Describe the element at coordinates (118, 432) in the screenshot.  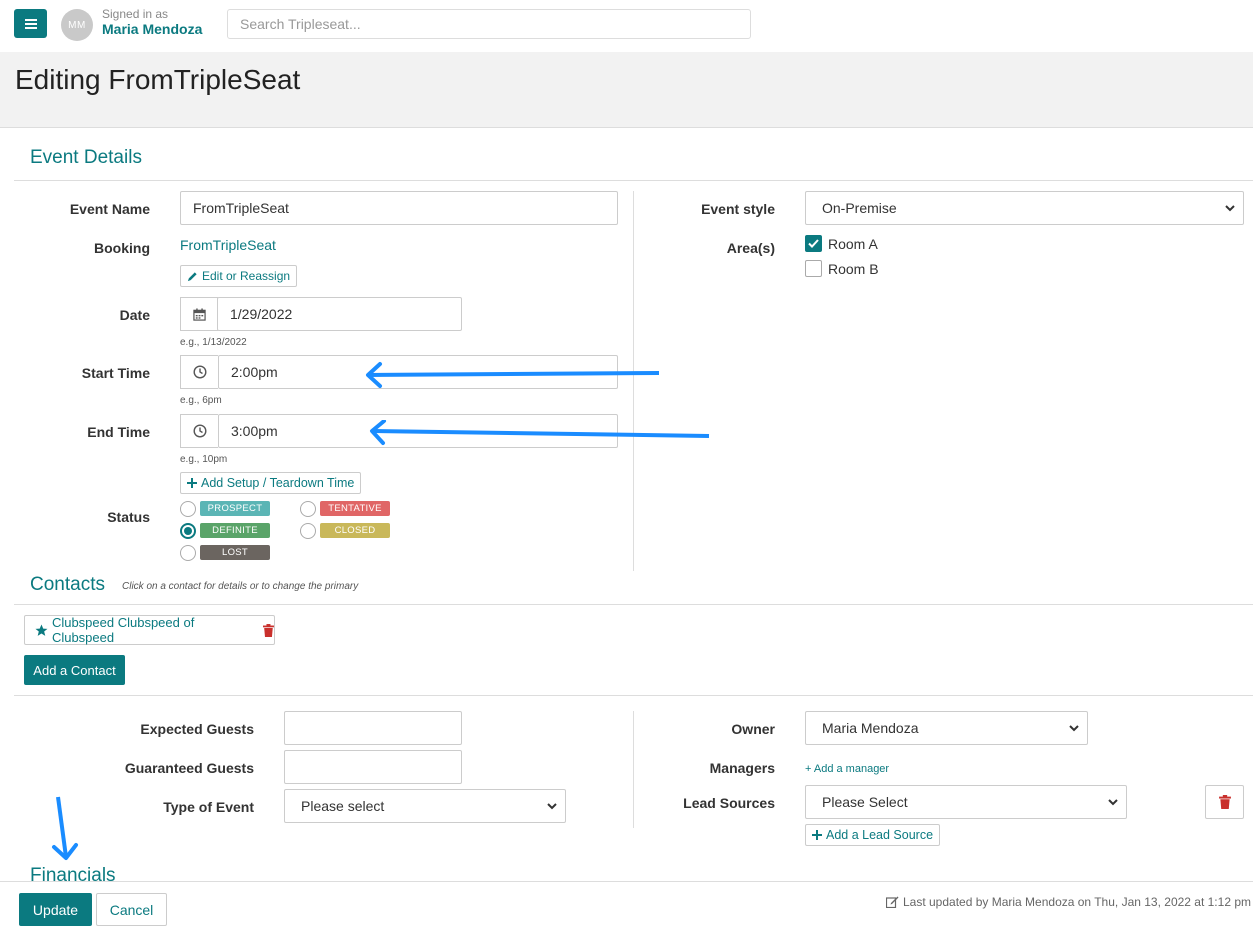
I see `end-time-label: End Time` at that location.